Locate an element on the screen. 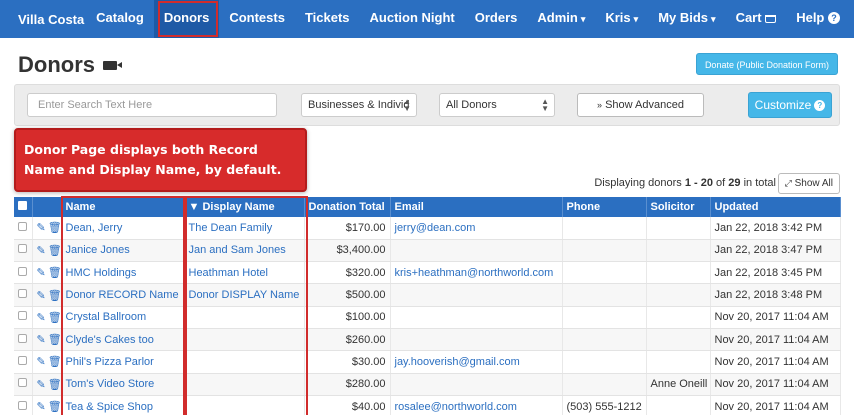 This screenshot has width=854, height=415. display-name-cell: Jan and Sam Jones is located at coordinates (244, 251).